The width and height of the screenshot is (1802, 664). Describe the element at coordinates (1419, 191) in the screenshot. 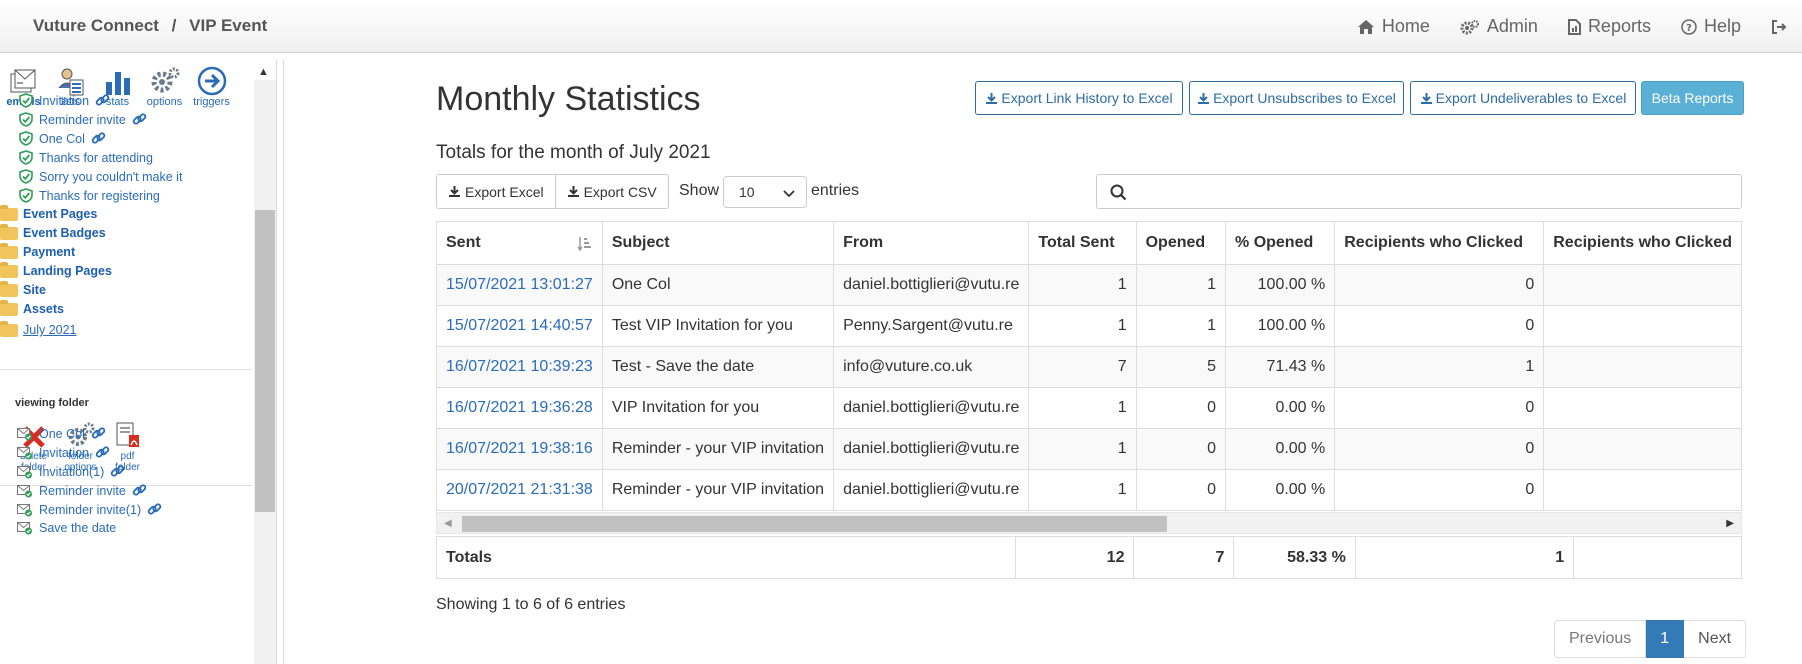

I see `search-input` at that location.